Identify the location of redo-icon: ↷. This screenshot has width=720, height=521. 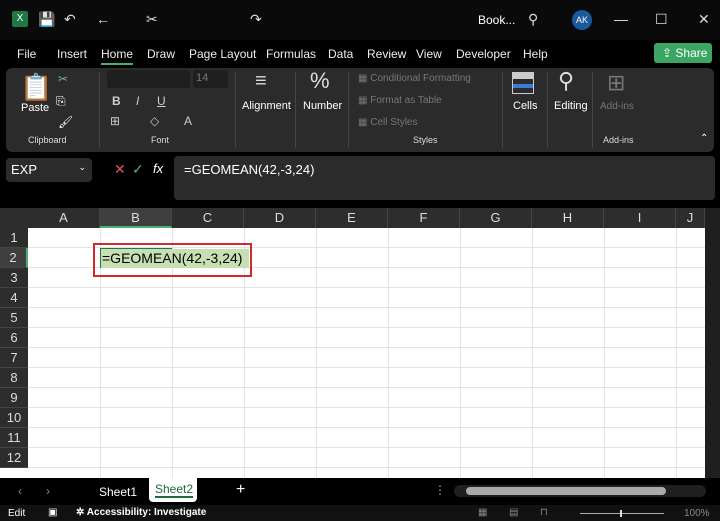
(256, 19).